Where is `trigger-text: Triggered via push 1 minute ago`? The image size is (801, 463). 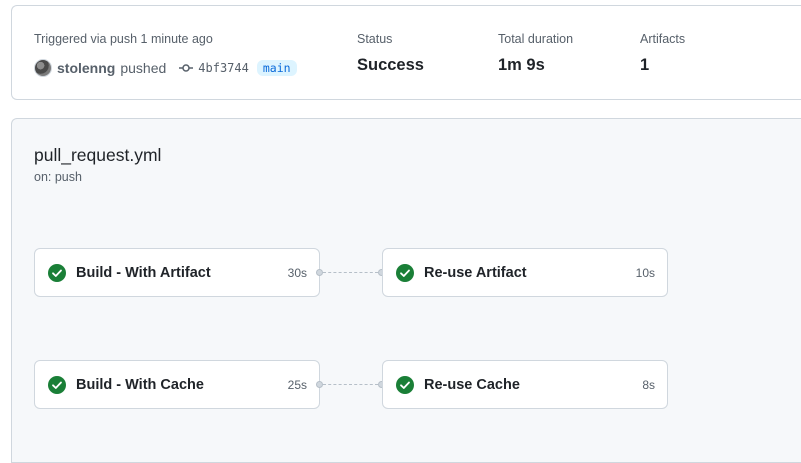
trigger-text: Triggered via push 1 minute ago is located at coordinates (123, 39).